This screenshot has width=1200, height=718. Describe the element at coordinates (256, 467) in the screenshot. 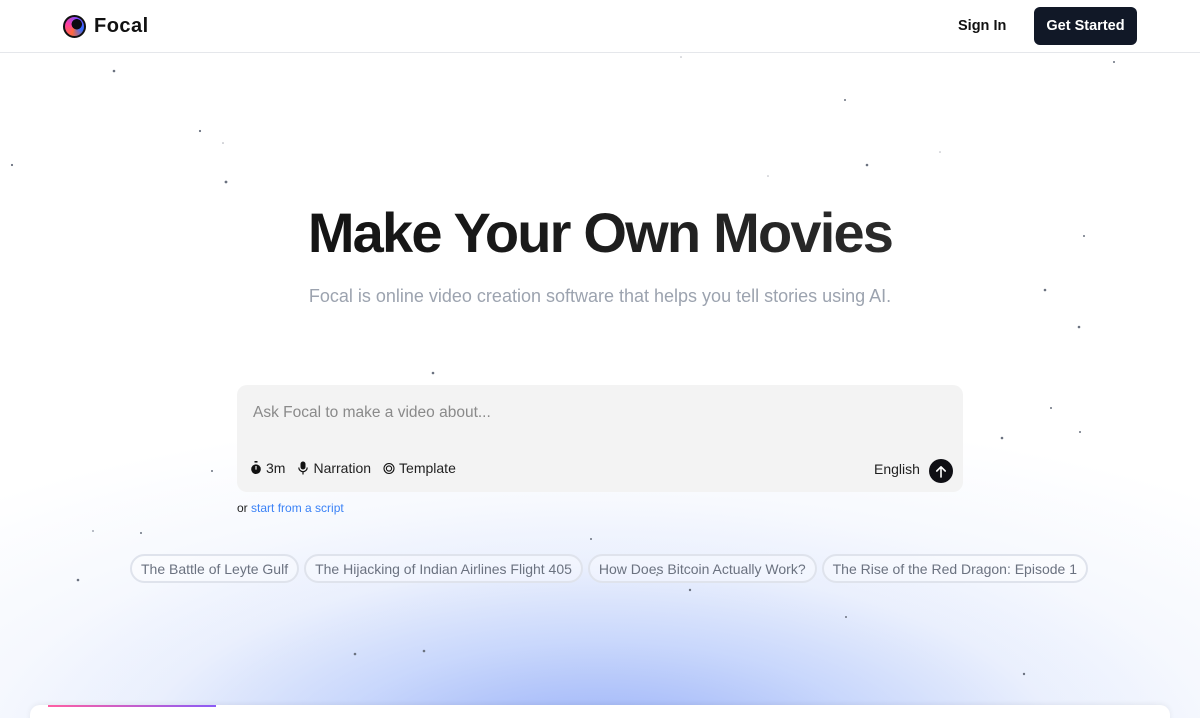

I see `stopwatch-icon` at that location.